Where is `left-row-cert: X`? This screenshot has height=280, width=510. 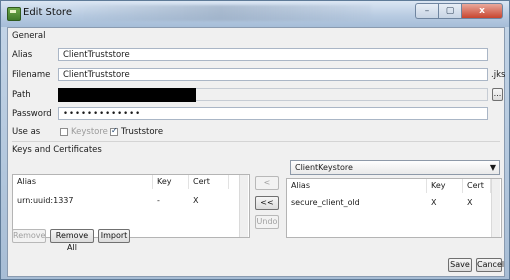
left-row-cert: X is located at coordinates (209, 201).